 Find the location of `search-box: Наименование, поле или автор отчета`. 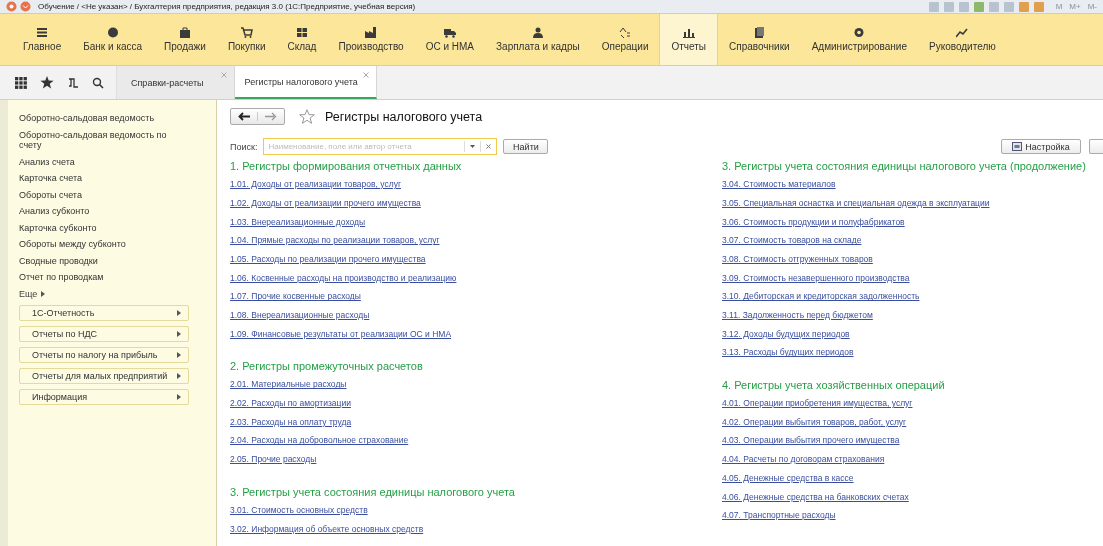

search-box: Наименование, поле или автор отчета is located at coordinates (380, 146).